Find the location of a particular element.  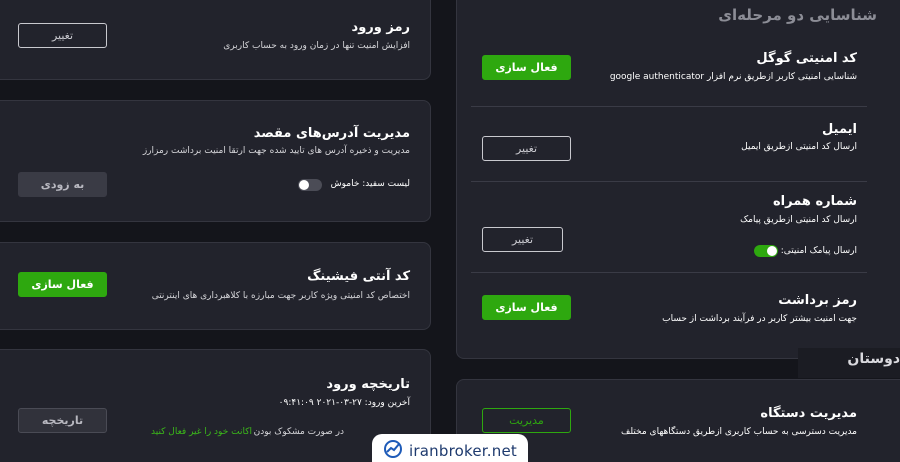

logo-text: iranbroker.net is located at coordinates (463, 451).